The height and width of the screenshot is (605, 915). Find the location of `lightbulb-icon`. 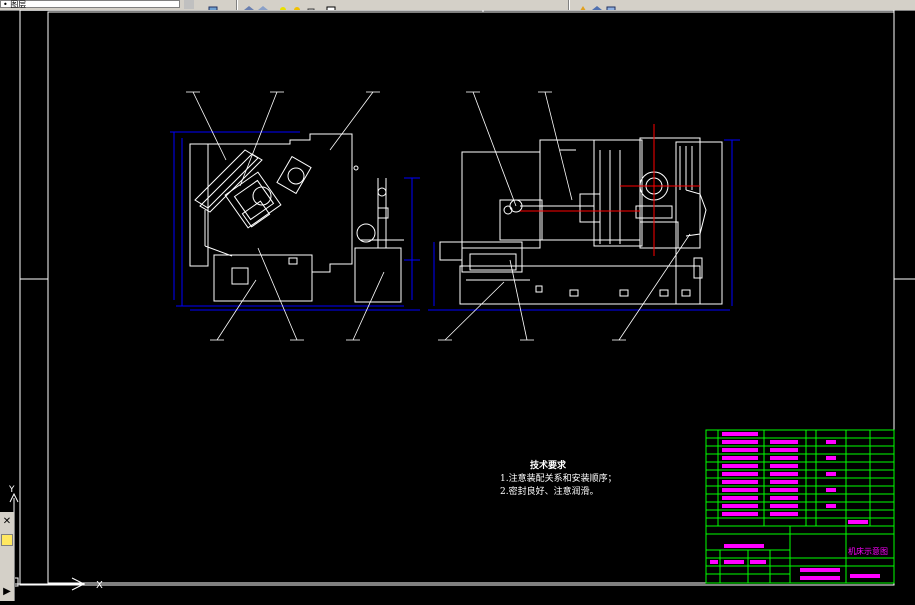

lightbulb-icon is located at coordinates (283, 5).